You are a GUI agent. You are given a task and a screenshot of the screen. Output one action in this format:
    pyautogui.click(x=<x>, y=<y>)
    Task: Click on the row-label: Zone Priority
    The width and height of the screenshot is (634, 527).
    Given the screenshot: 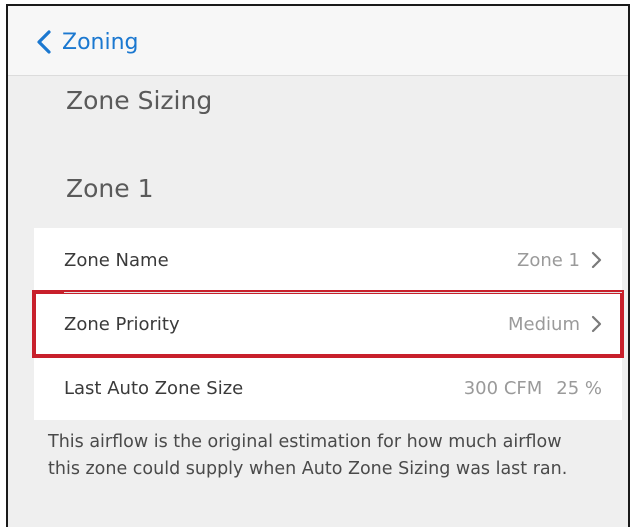 What is the action you would take?
    pyautogui.click(x=122, y=324)
    